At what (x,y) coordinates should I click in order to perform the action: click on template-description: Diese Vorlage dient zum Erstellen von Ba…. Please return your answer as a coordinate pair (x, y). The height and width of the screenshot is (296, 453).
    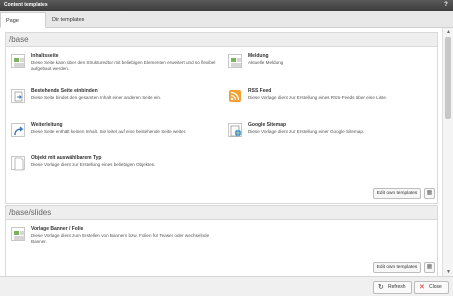
    Looking at the image, I should click on (120, 238).